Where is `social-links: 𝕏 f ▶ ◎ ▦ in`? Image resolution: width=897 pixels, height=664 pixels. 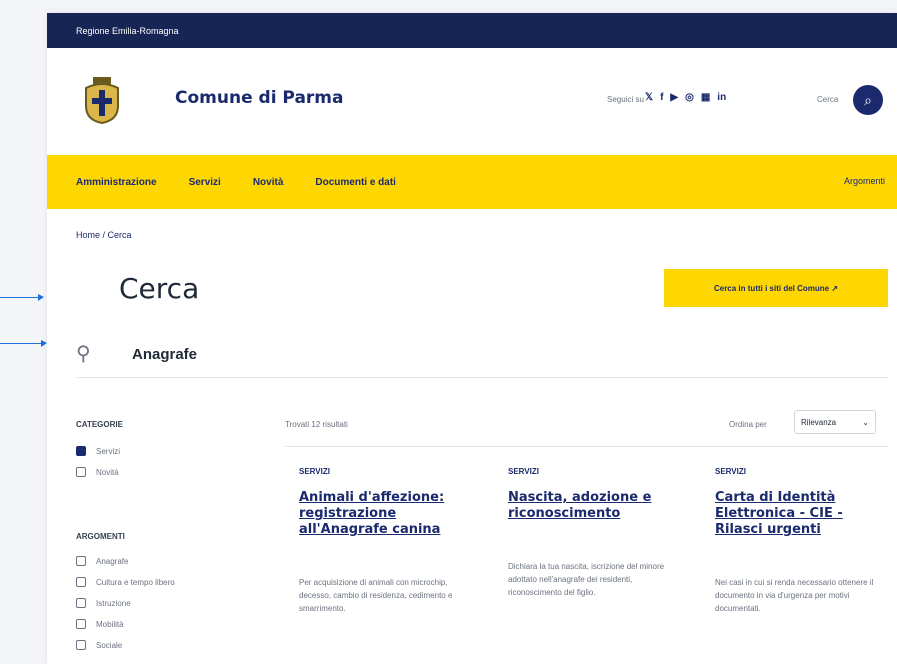
social-links: 𝕏 f ▶ ◎ ▦ in is located at coordinates (685, 97).